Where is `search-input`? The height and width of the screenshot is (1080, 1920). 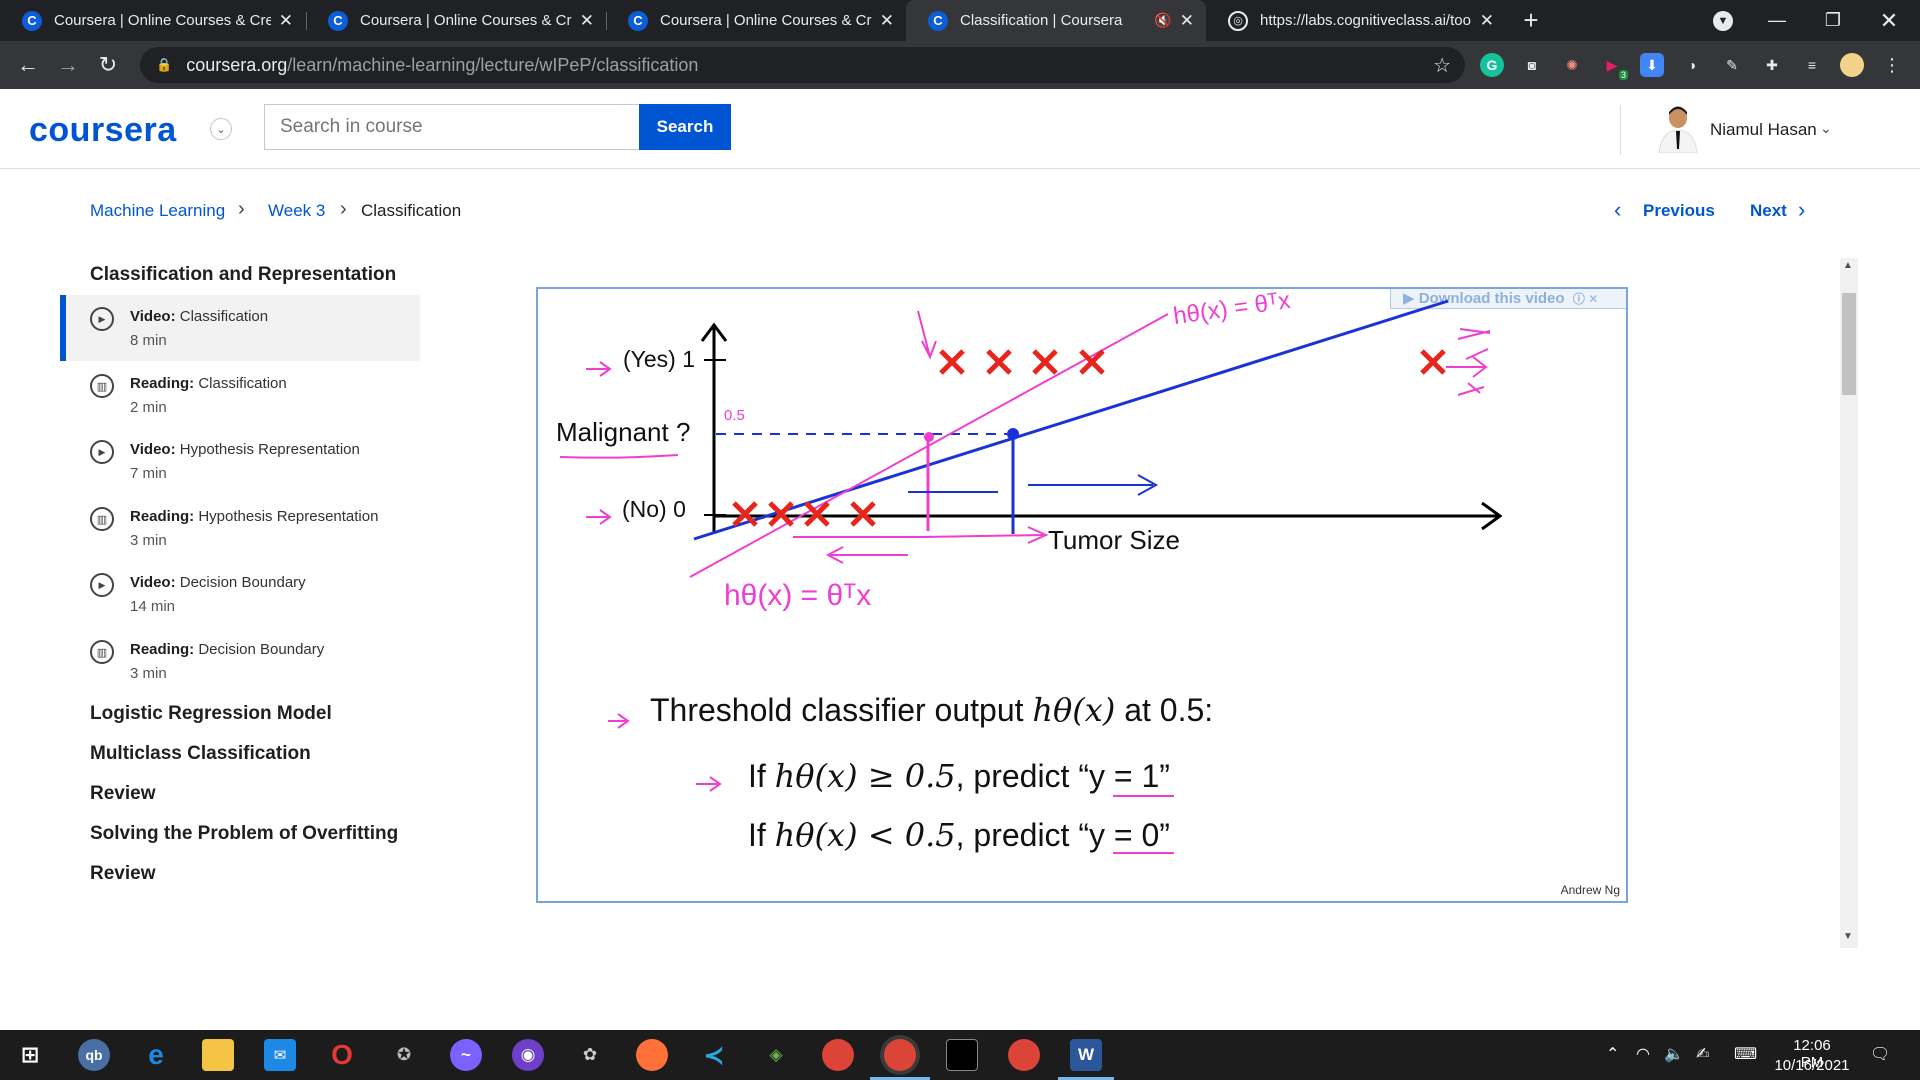 search-input is located at coordinates (452, 127).